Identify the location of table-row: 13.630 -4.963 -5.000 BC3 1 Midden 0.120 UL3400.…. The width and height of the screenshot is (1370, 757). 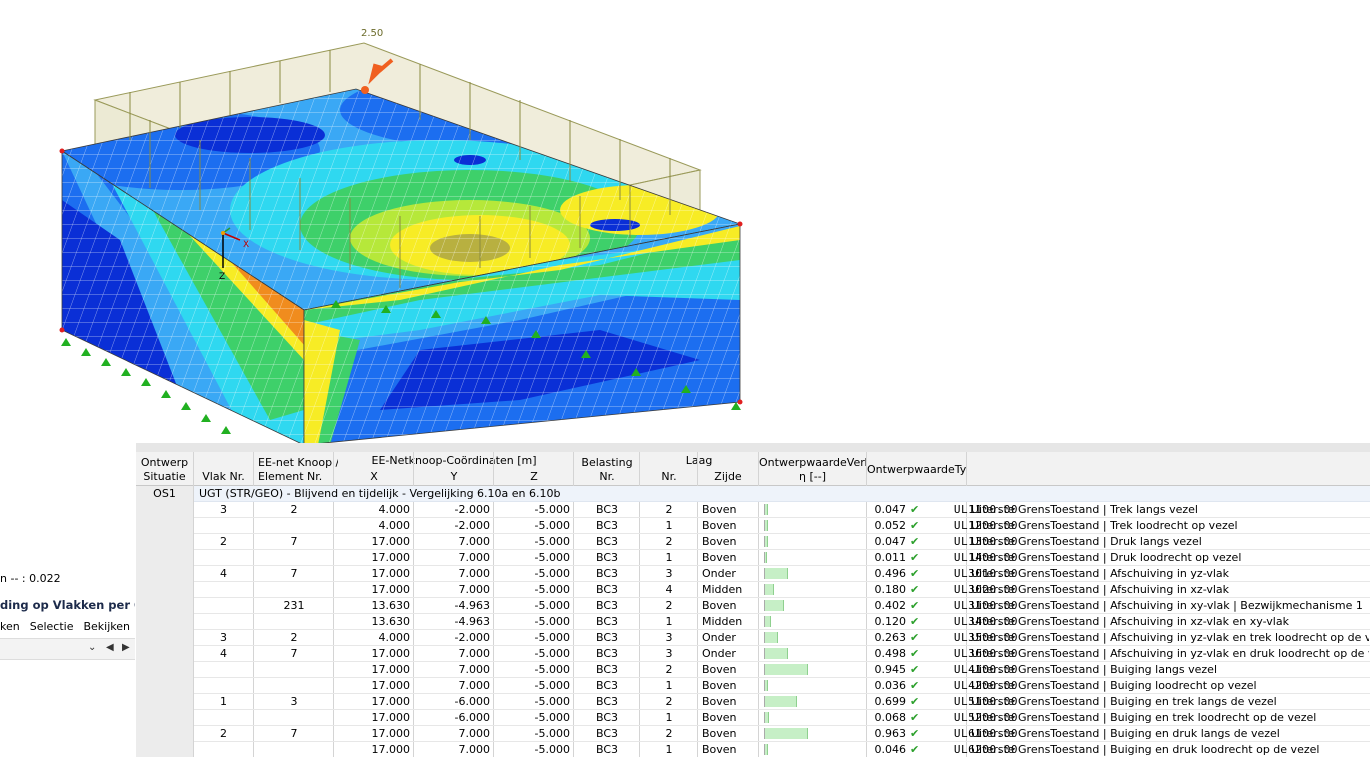
(782, 622).